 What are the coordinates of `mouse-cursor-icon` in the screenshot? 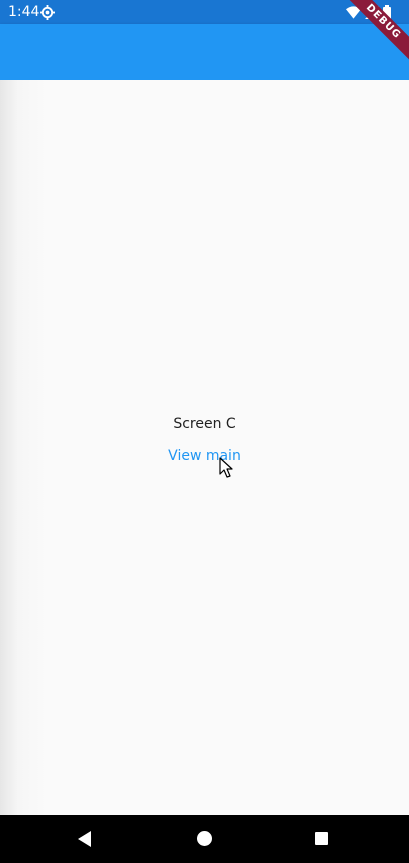 It's located at (226, 467).